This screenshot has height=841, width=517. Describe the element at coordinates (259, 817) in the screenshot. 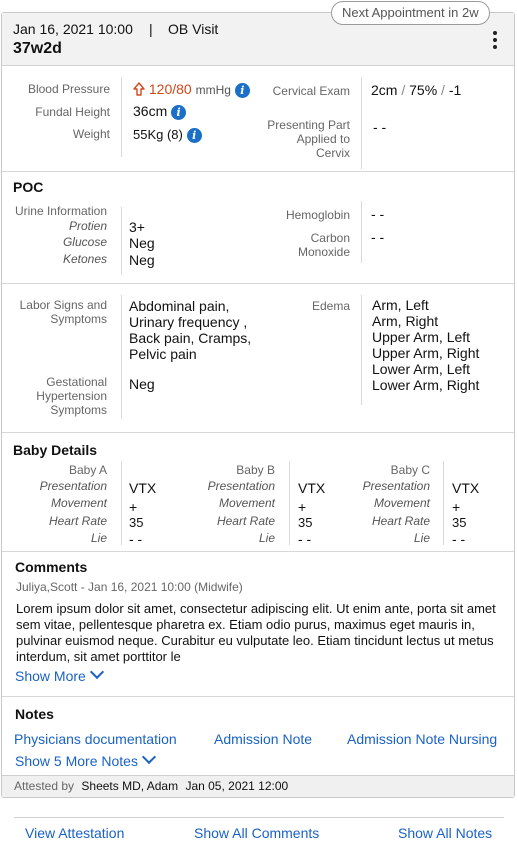

I see `actions-divider` at that location.